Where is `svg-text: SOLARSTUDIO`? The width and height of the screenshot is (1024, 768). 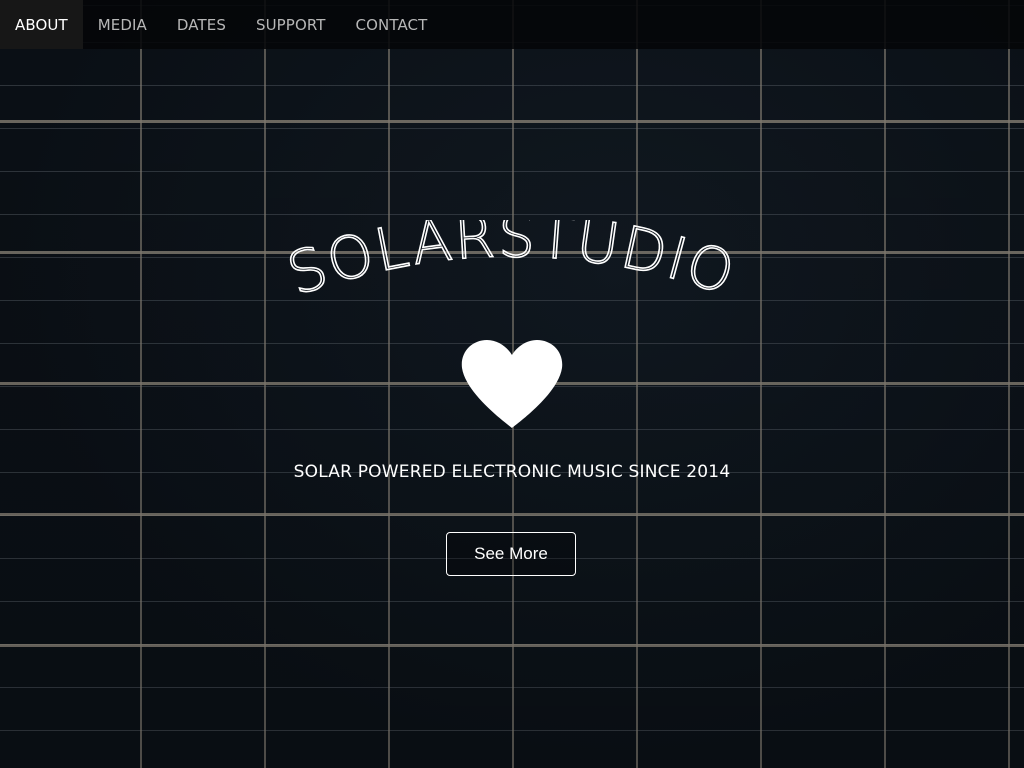 svg-text: SOLARSTUDIO is located at coordinates (511, 264).